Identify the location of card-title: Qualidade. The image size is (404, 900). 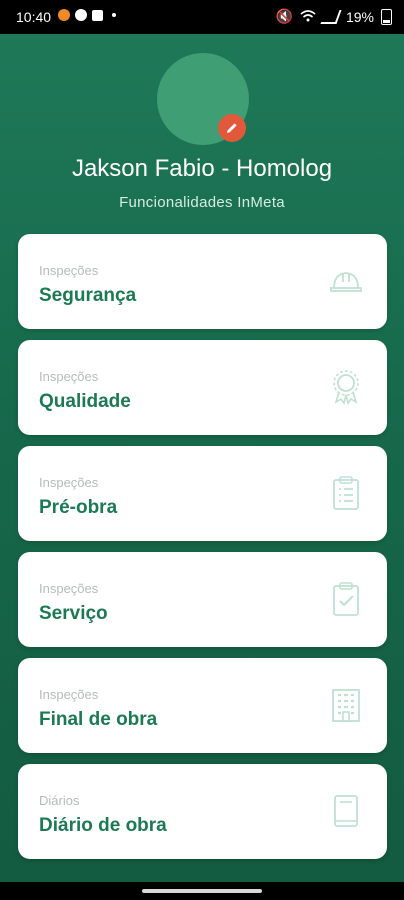
(85, 401).